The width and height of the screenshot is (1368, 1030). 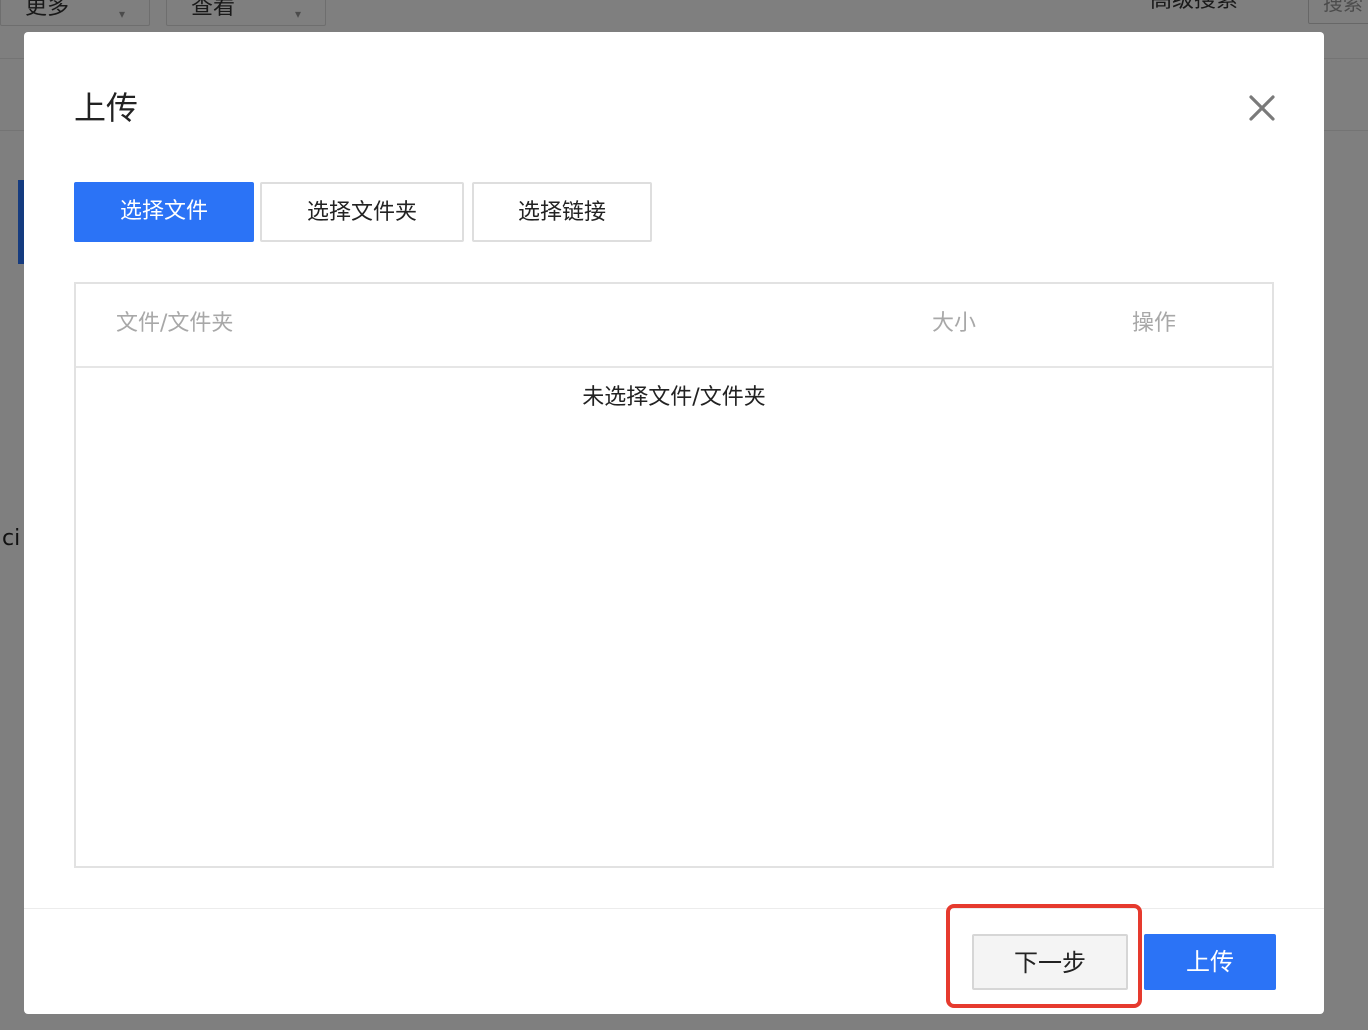 I want to click on upload-button: 上传, so click(x=1210, y=962).